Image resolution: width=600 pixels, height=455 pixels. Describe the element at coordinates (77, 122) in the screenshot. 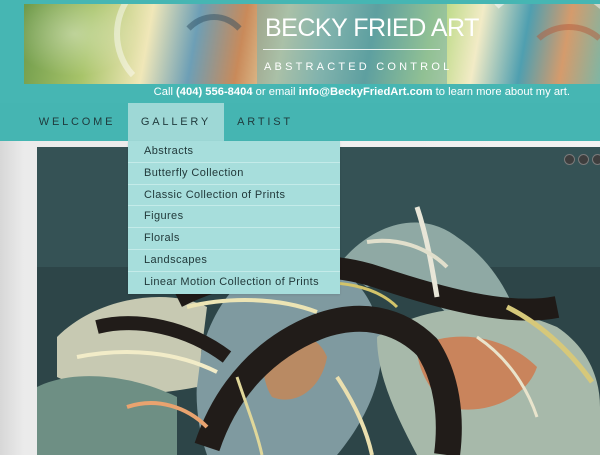

I see `nav-item-welcome: WELCOME` at that location.